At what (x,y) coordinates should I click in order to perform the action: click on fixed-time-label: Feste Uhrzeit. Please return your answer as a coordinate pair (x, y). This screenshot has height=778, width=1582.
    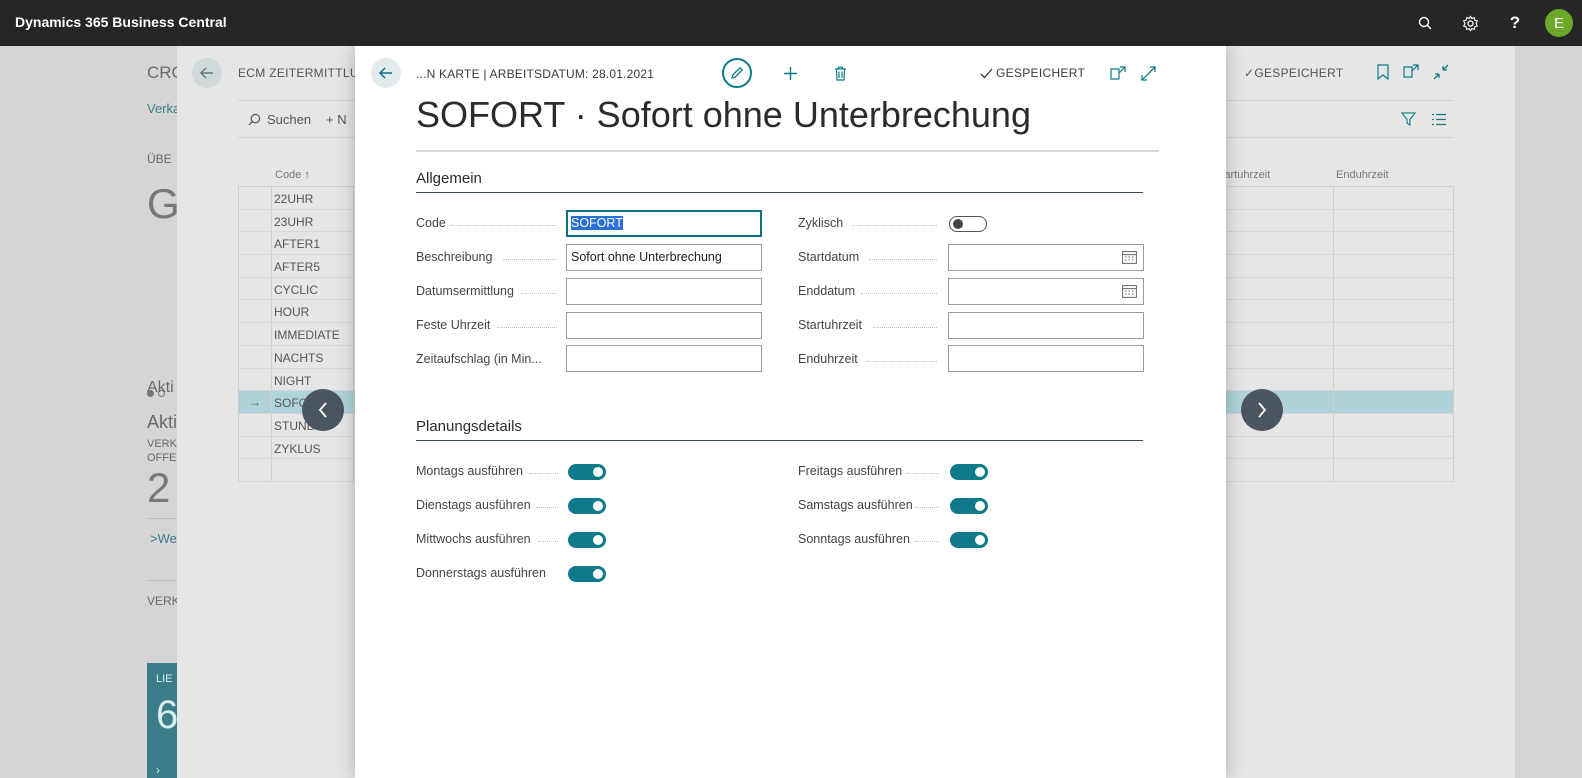
    Looking at the image, I should click on (453, 325).